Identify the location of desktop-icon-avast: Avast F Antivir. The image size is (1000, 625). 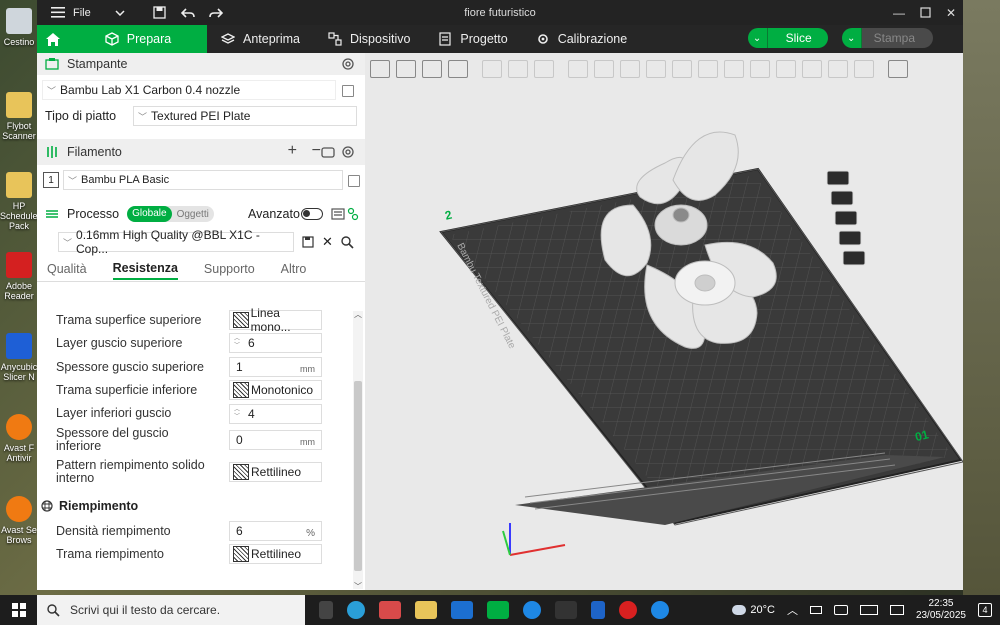
(19, 438).